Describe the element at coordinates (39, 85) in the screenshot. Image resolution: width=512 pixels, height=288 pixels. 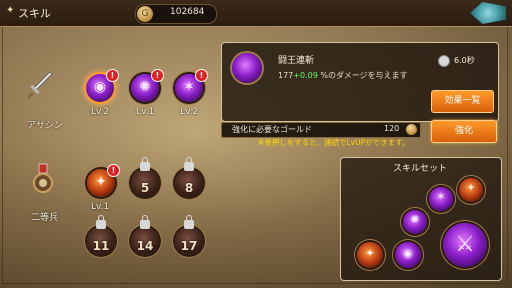
I see `dagger-icon` at that location.